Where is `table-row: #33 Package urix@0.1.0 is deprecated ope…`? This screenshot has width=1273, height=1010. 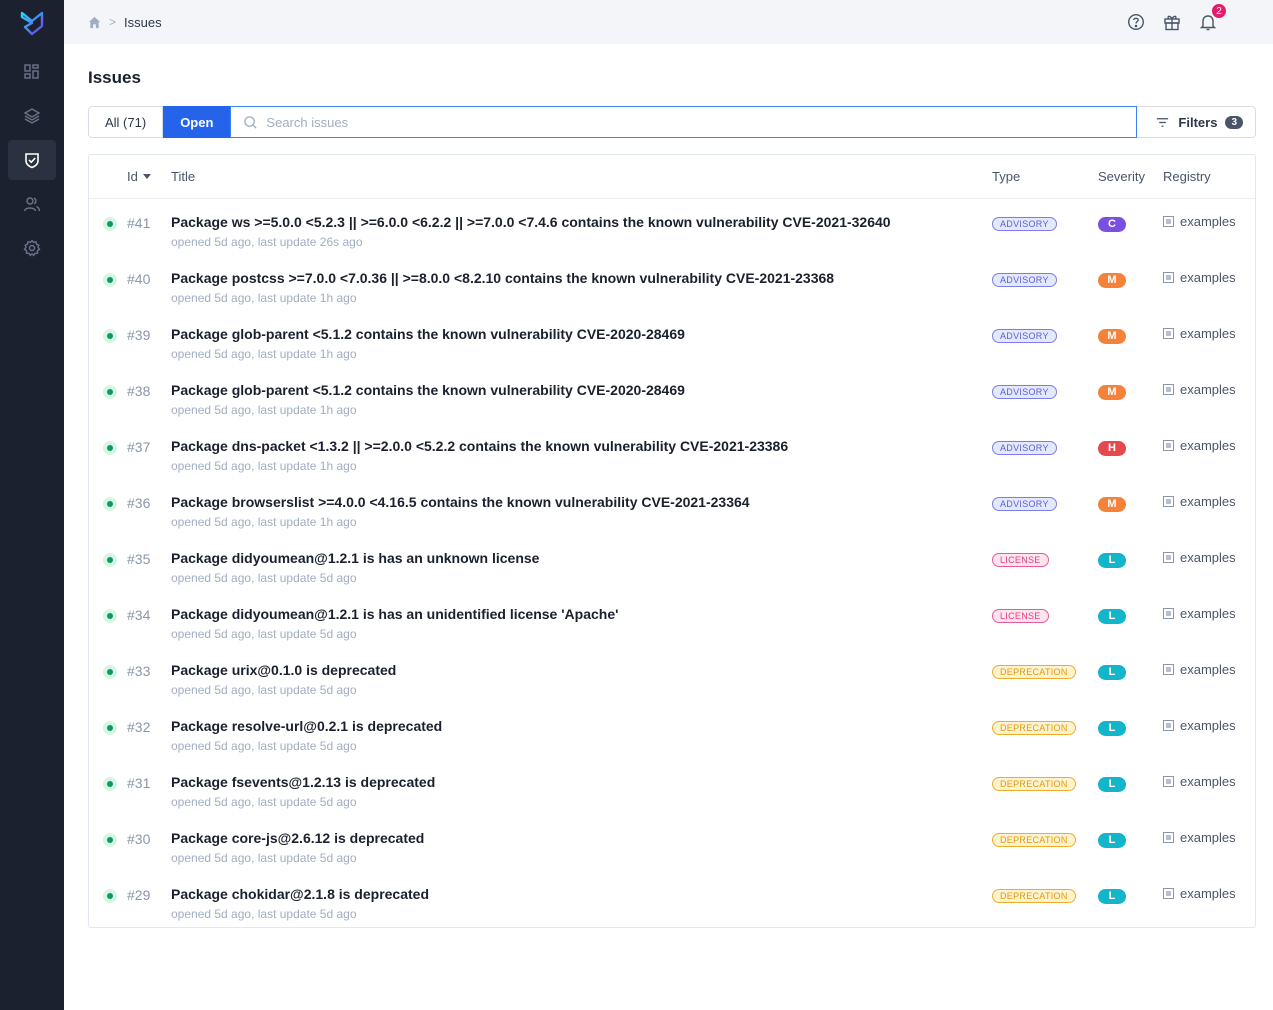 table-row: #33 Package urix@0.1.0 is deprecated ope… is located at coordinates (672, 675).